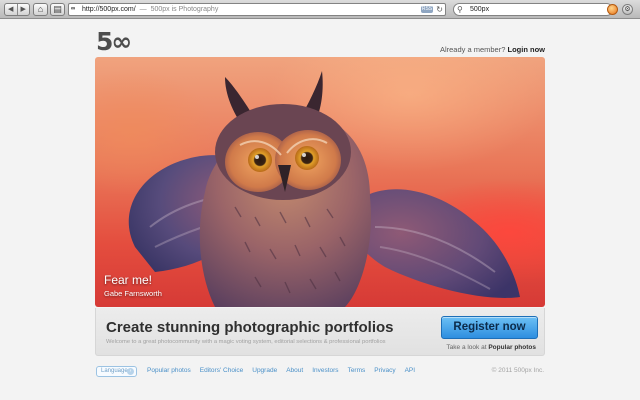  I want to click on print-icon: ▤, so click(57, 9).